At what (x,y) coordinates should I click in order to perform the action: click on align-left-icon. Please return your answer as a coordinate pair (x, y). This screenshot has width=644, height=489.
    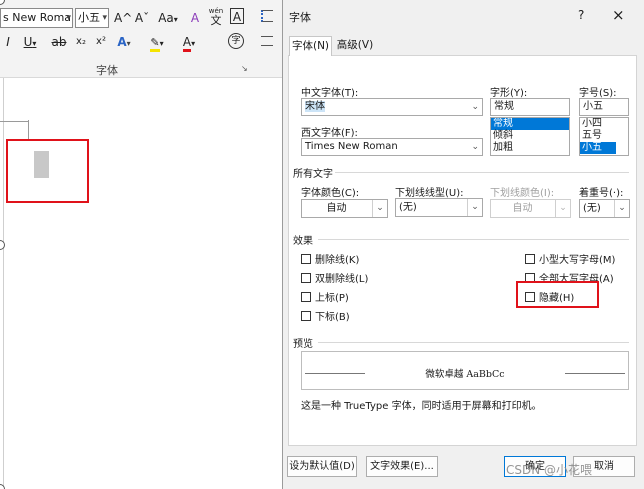
    Looking at the image, I should click on (267, 41).